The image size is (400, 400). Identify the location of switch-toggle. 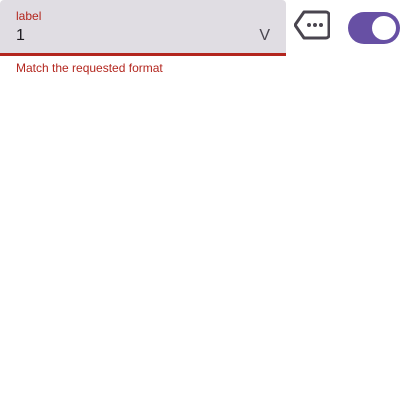
(374, 28).